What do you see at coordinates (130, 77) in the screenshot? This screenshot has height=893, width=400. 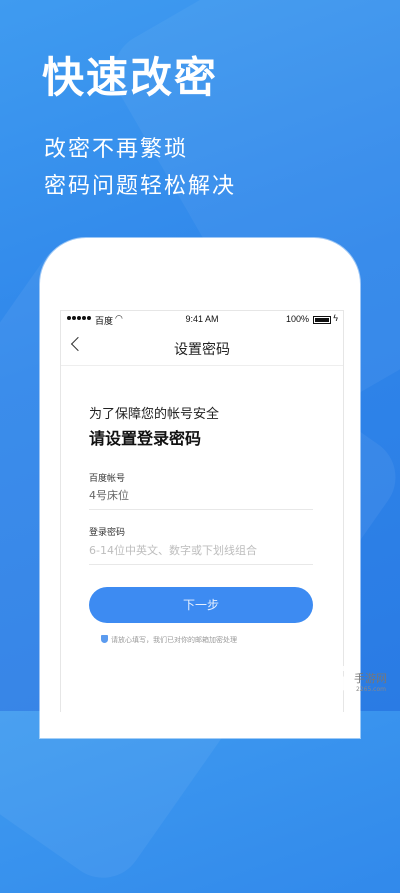 I see `headline: 快速改密` at bounding box center [130, 77].